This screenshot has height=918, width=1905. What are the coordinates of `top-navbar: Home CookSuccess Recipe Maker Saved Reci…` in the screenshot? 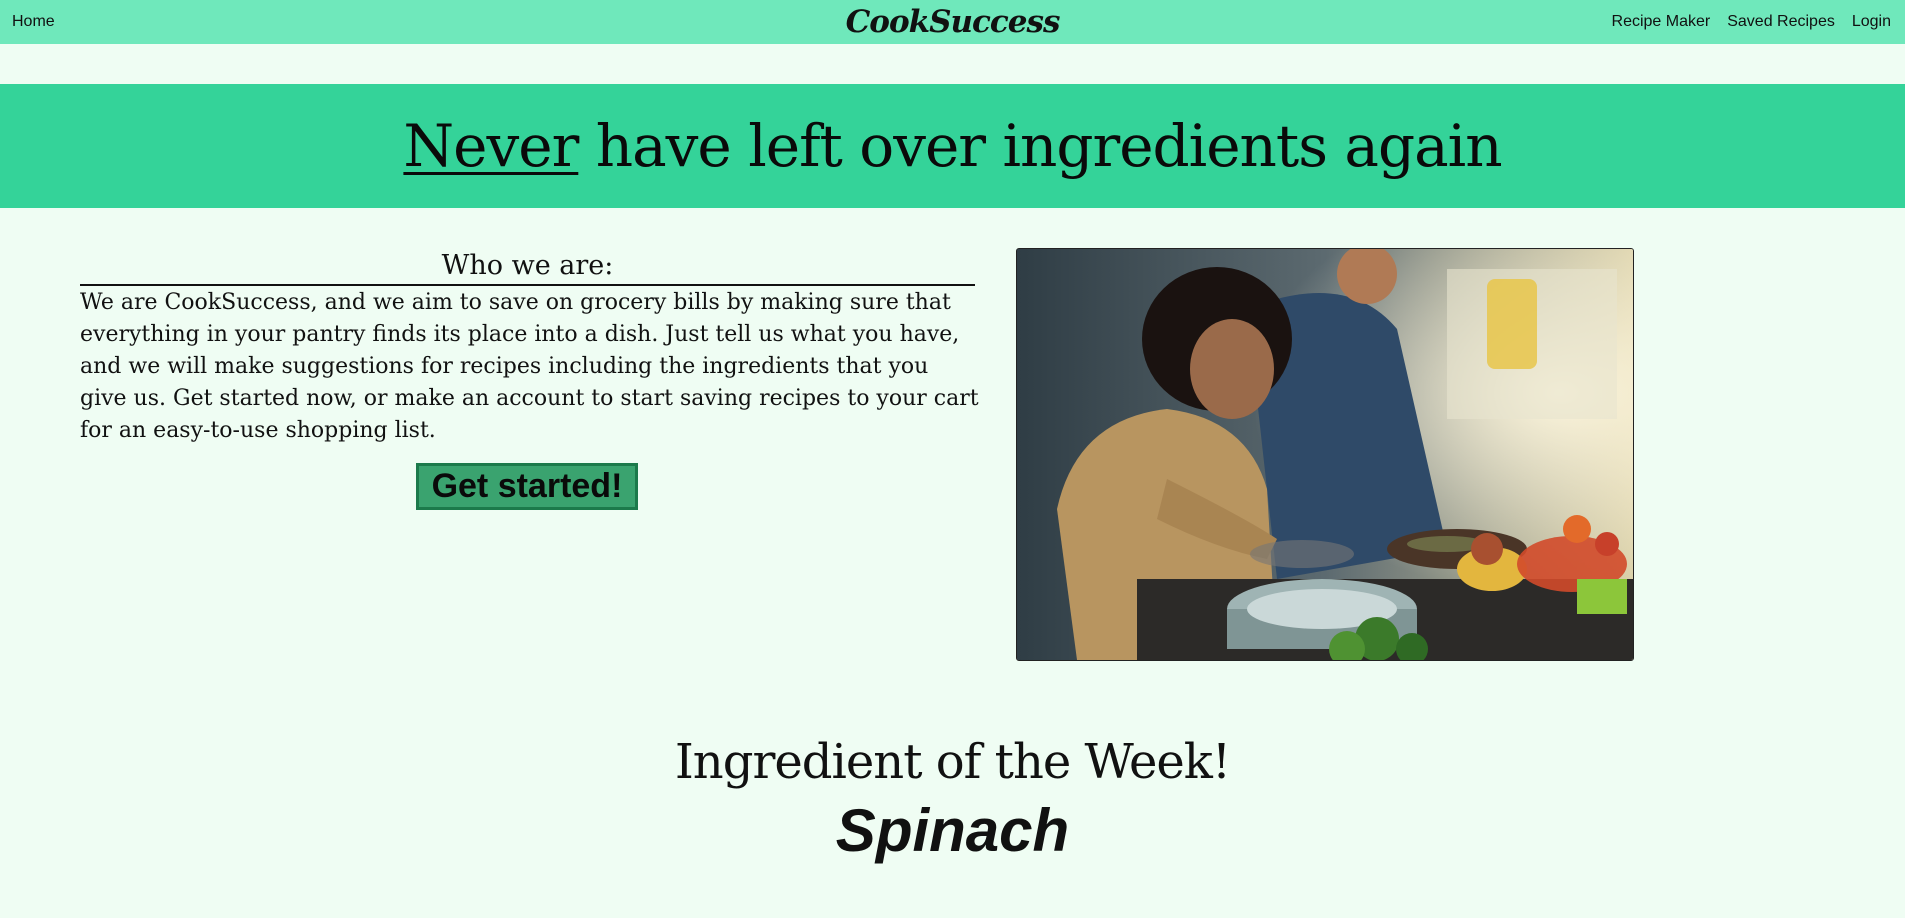 It's located at (952, 22).